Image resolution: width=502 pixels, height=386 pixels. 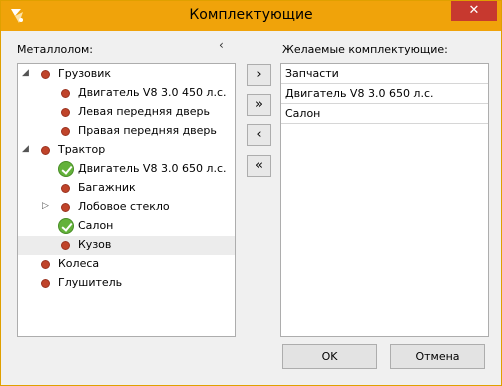 I want to click on desired-parts-label: Желаемые комплектующие:, so click(x=365, y=49).